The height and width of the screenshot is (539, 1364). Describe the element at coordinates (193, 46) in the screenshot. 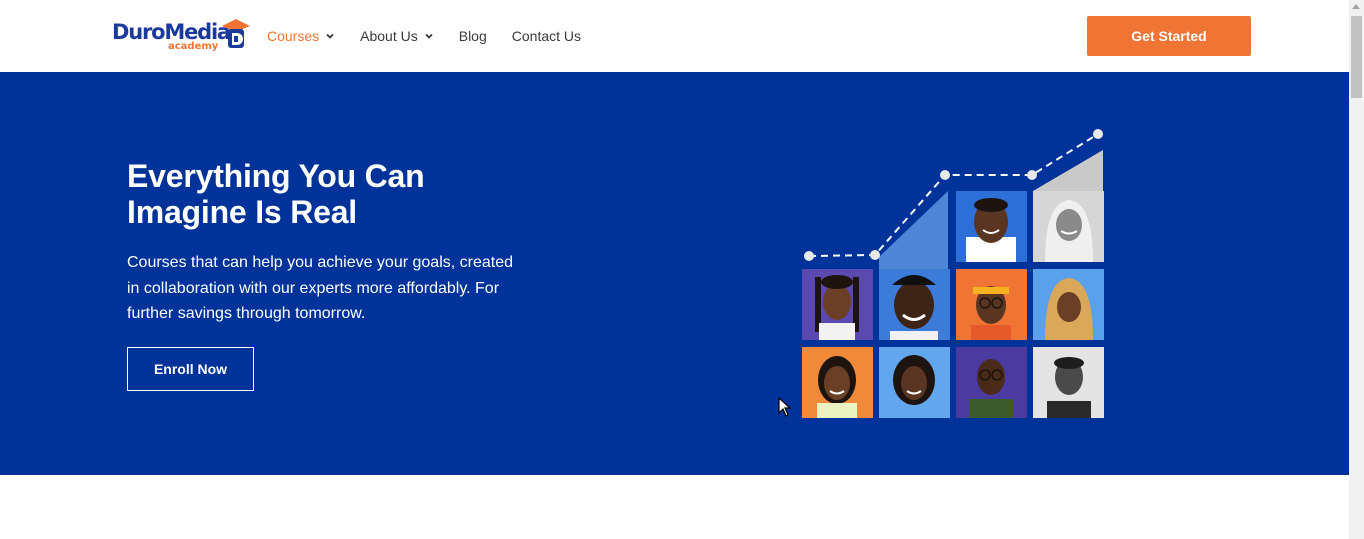

I see `logo-subtitle: academy` at that location.